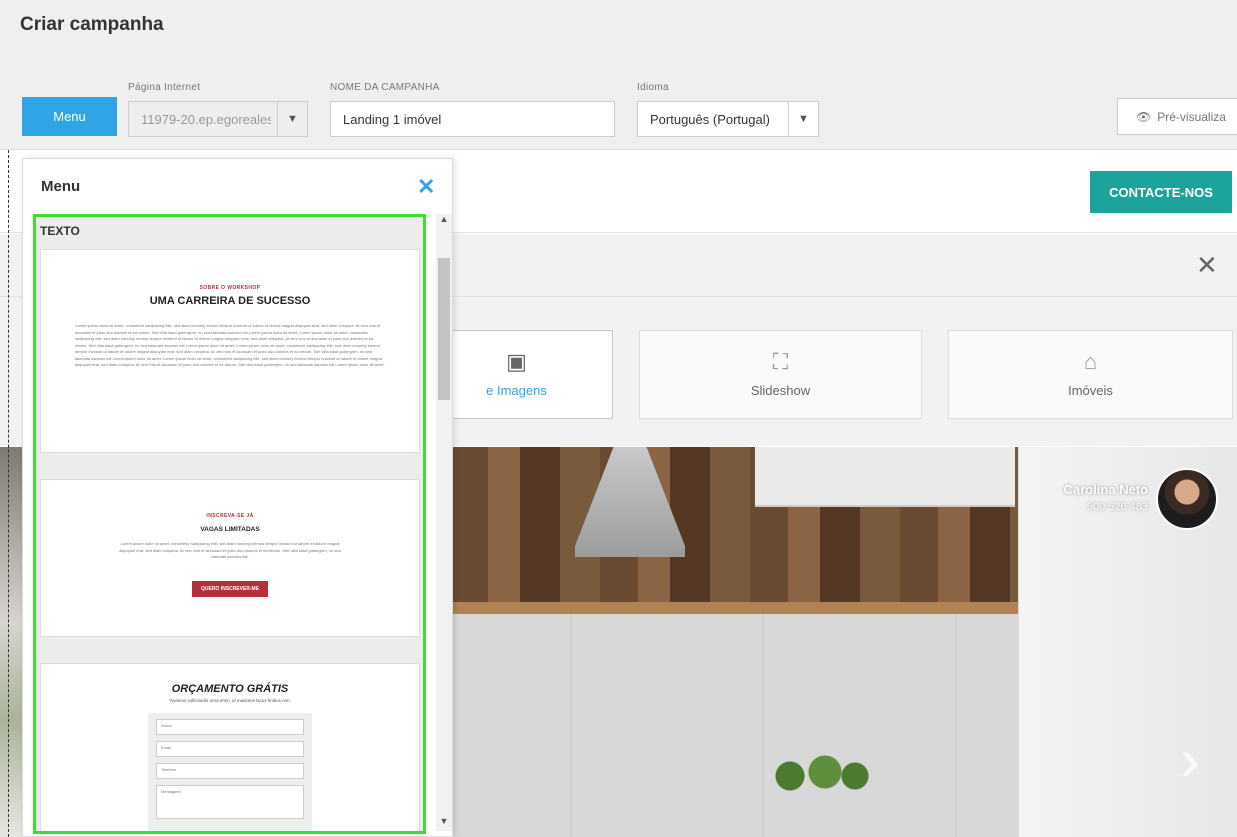 The height and width of the screenshot is (837, 1237). What do you see at coordinates (60, 231) in the screenshot?
I see `section-heading: TEXTO` at bounding box center [60, 231].